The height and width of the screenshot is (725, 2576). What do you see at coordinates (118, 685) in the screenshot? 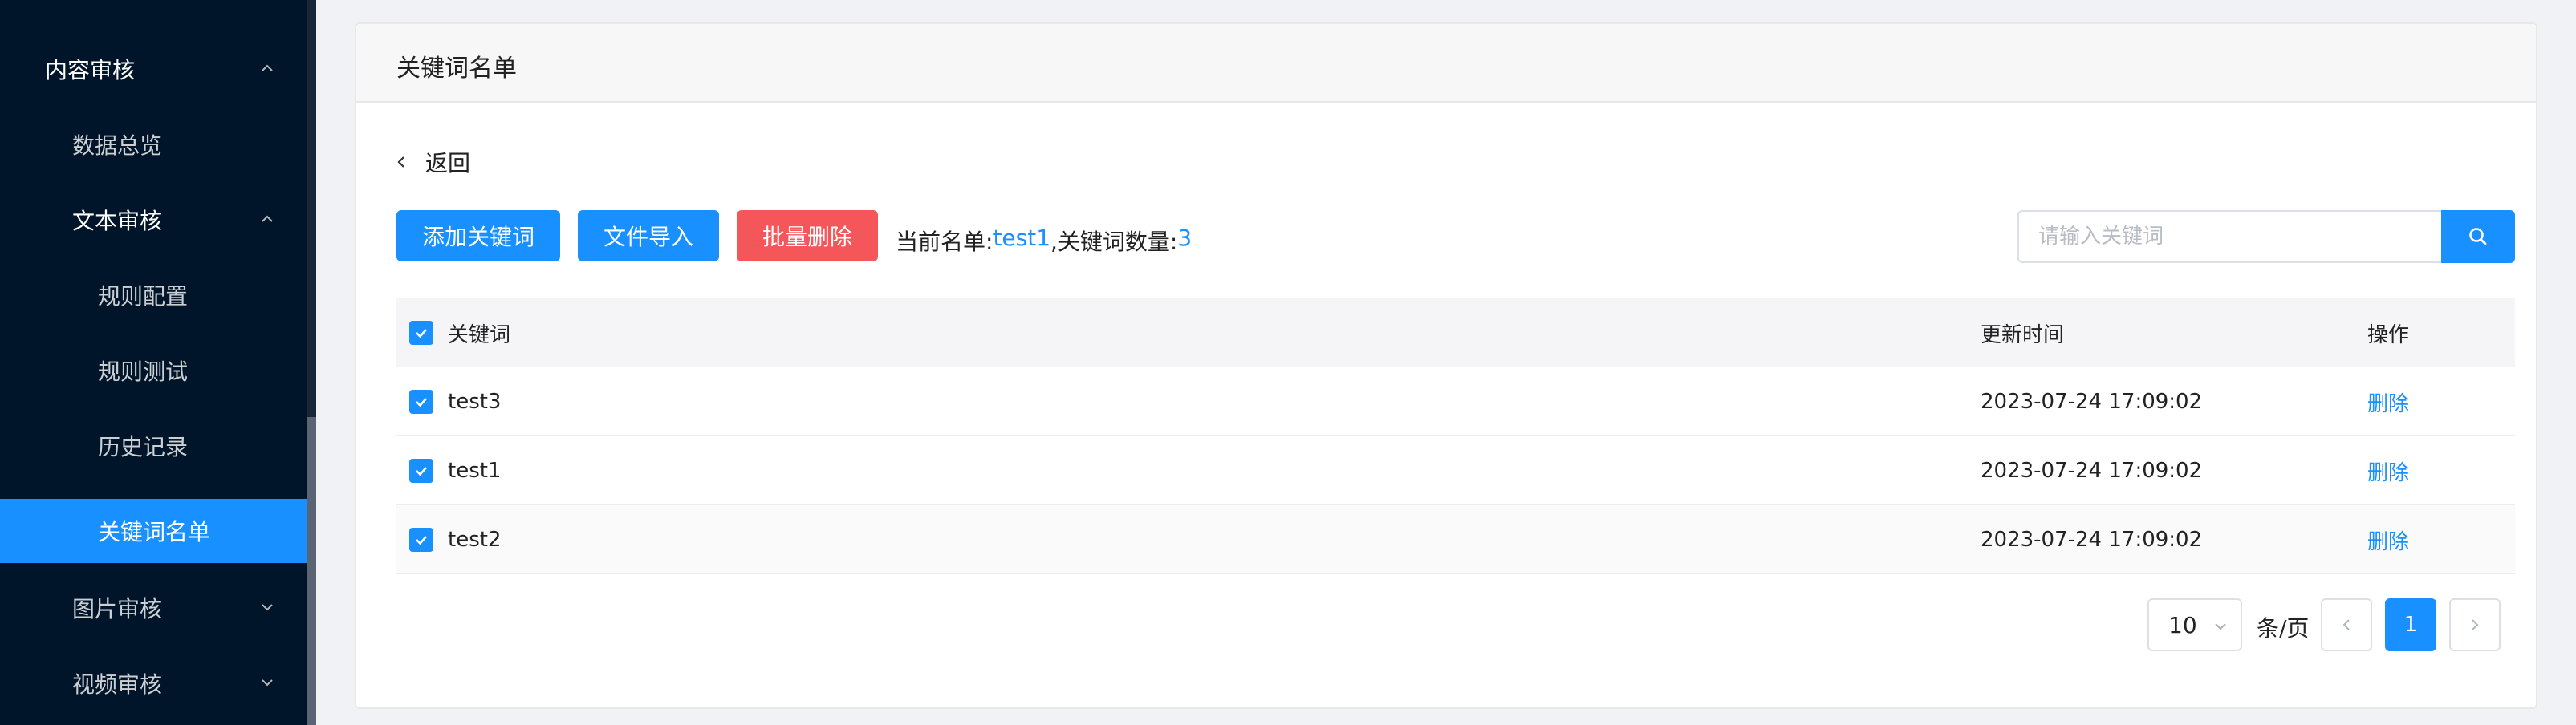
I see `sidebar-item-label: 视频审核` at bounding box center [118, 685].